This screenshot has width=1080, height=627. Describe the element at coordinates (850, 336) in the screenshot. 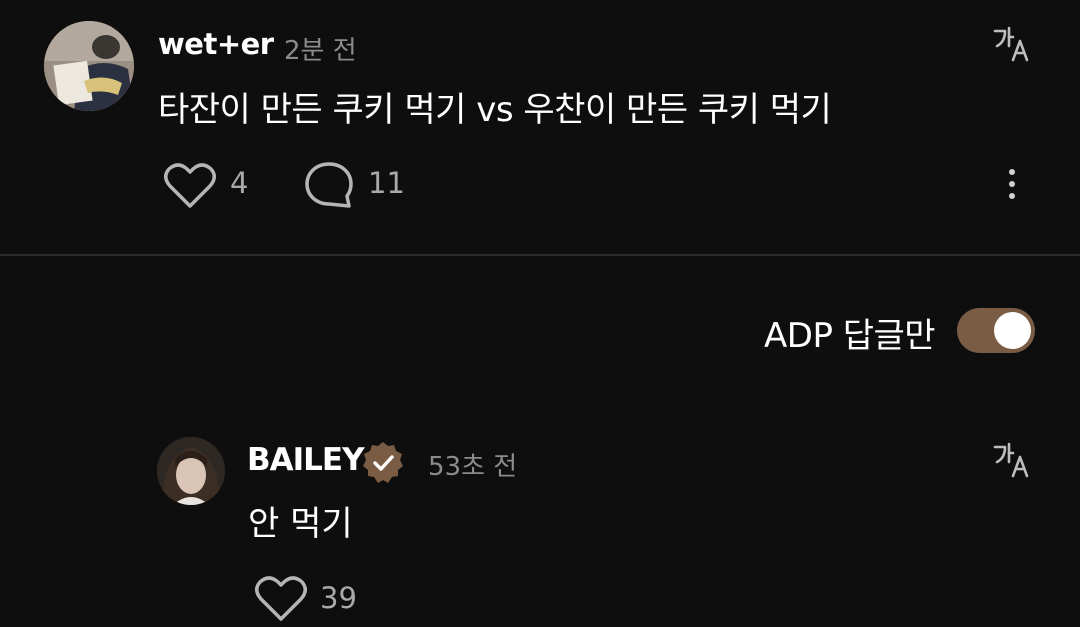

I see `filter-toggle-label: ADP 답글만` at that location.